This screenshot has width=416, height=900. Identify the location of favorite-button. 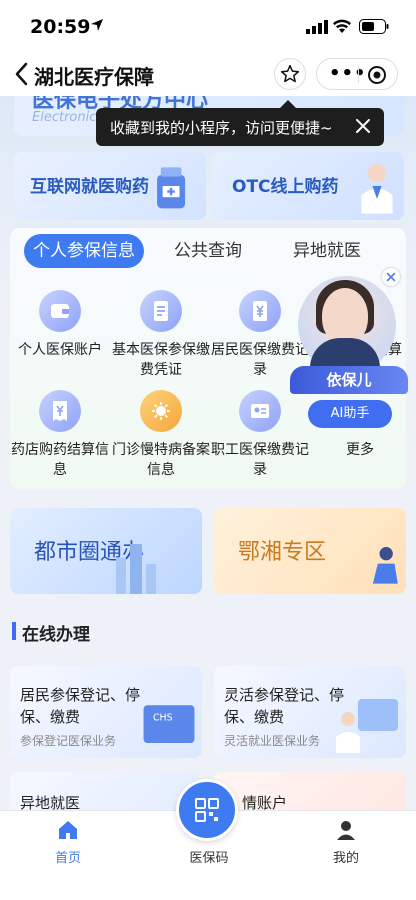
(290, 74).